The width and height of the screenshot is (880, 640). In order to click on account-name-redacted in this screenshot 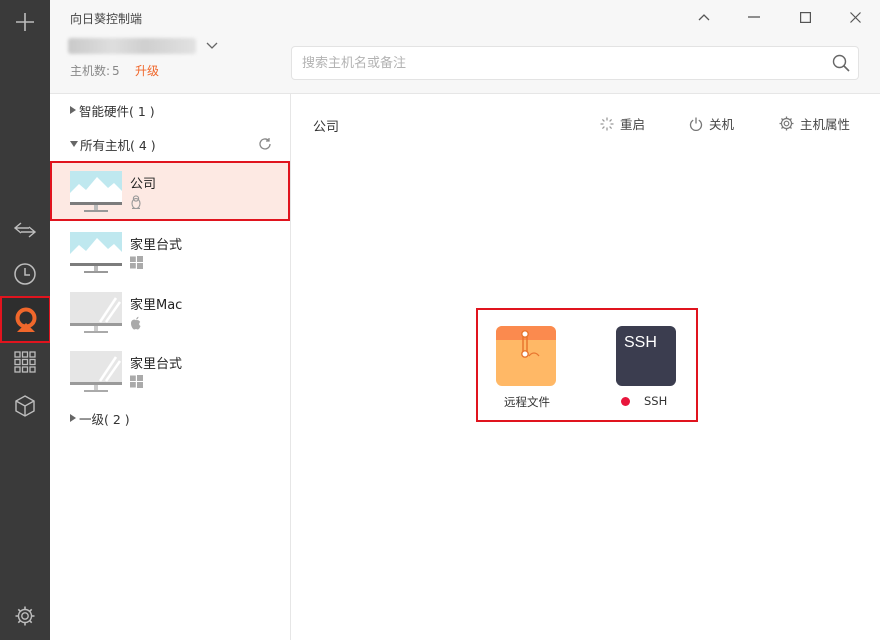, I will do `click(132, 46)`.